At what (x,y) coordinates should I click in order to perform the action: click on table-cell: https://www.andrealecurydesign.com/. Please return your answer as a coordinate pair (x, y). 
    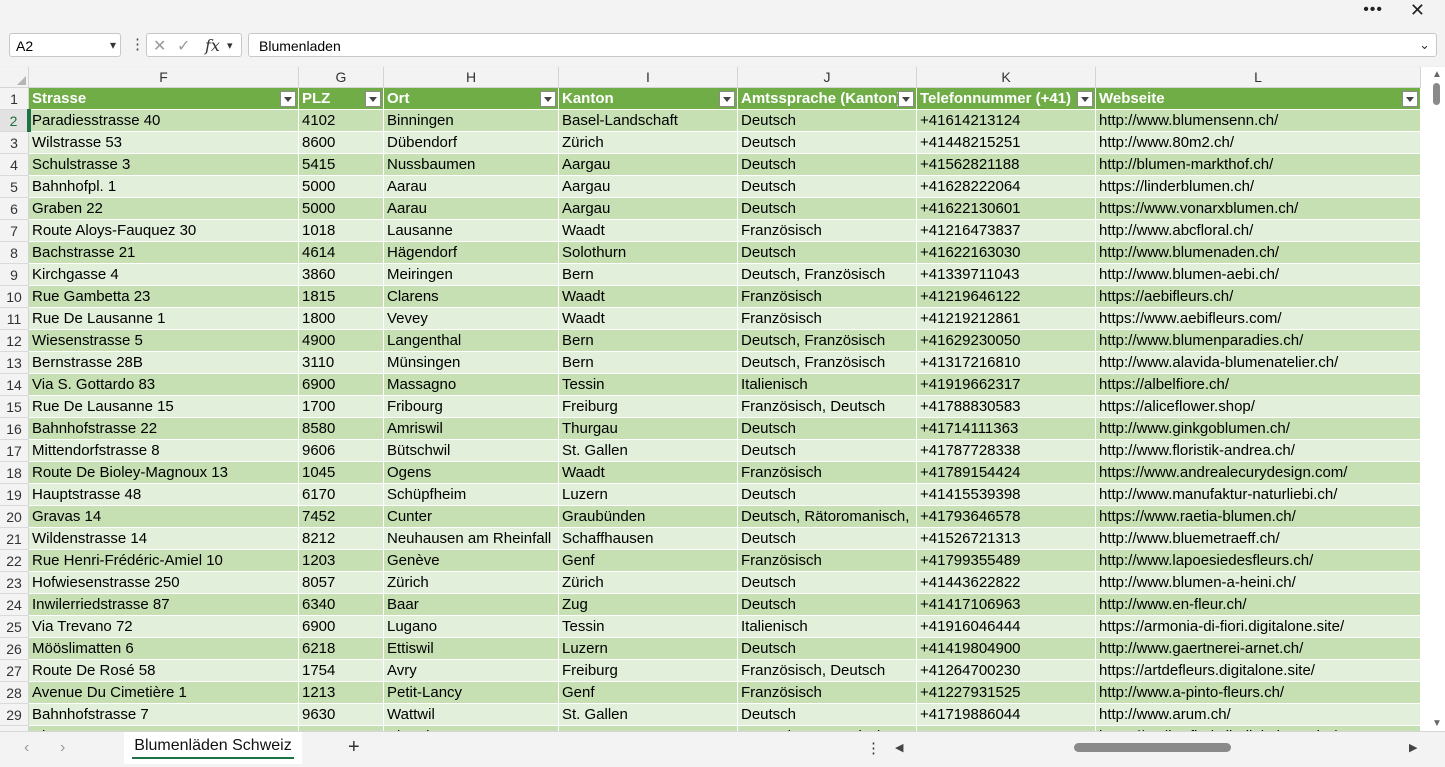
    Looking at the image, I should click on (1258, 473).